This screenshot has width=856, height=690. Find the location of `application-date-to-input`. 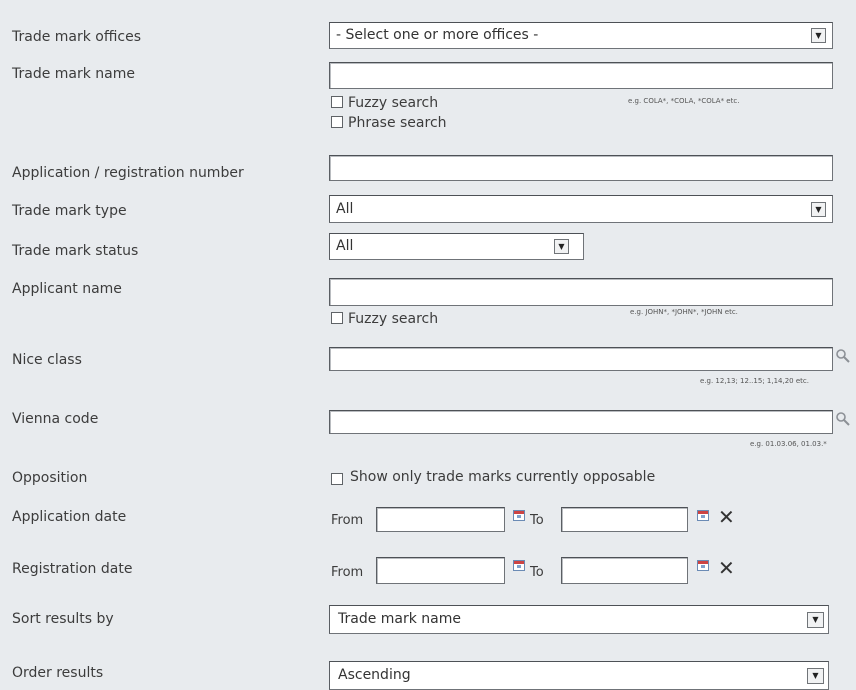

application-date-to-input is located at coordinates (624, 519).